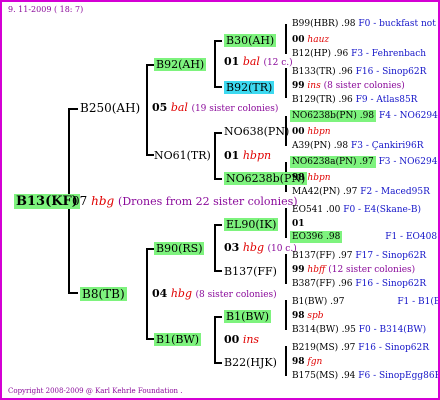  What do you see at coordinates (359, 72) in the screenshot?
I see `leaf: B133(TR) .96 F16 - Sinop62R` at bounding box center [359, 72].